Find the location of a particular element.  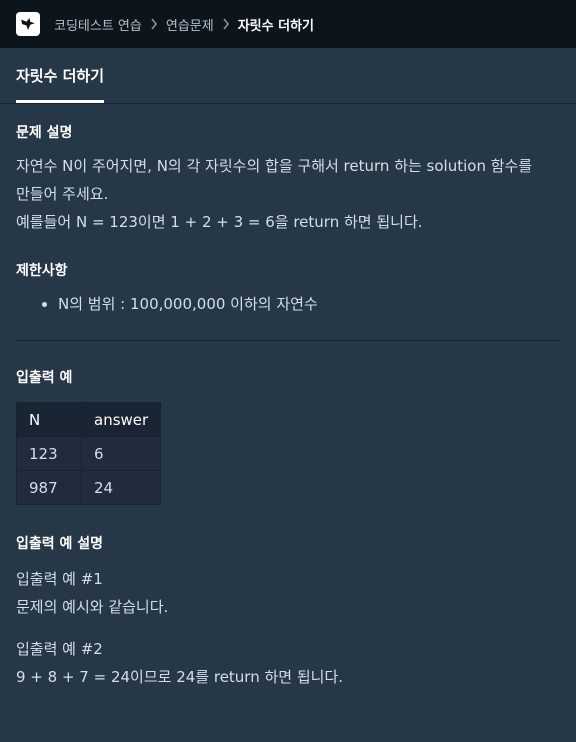

constraints-heading: 제한사항 is located at coordinates (42, 271).